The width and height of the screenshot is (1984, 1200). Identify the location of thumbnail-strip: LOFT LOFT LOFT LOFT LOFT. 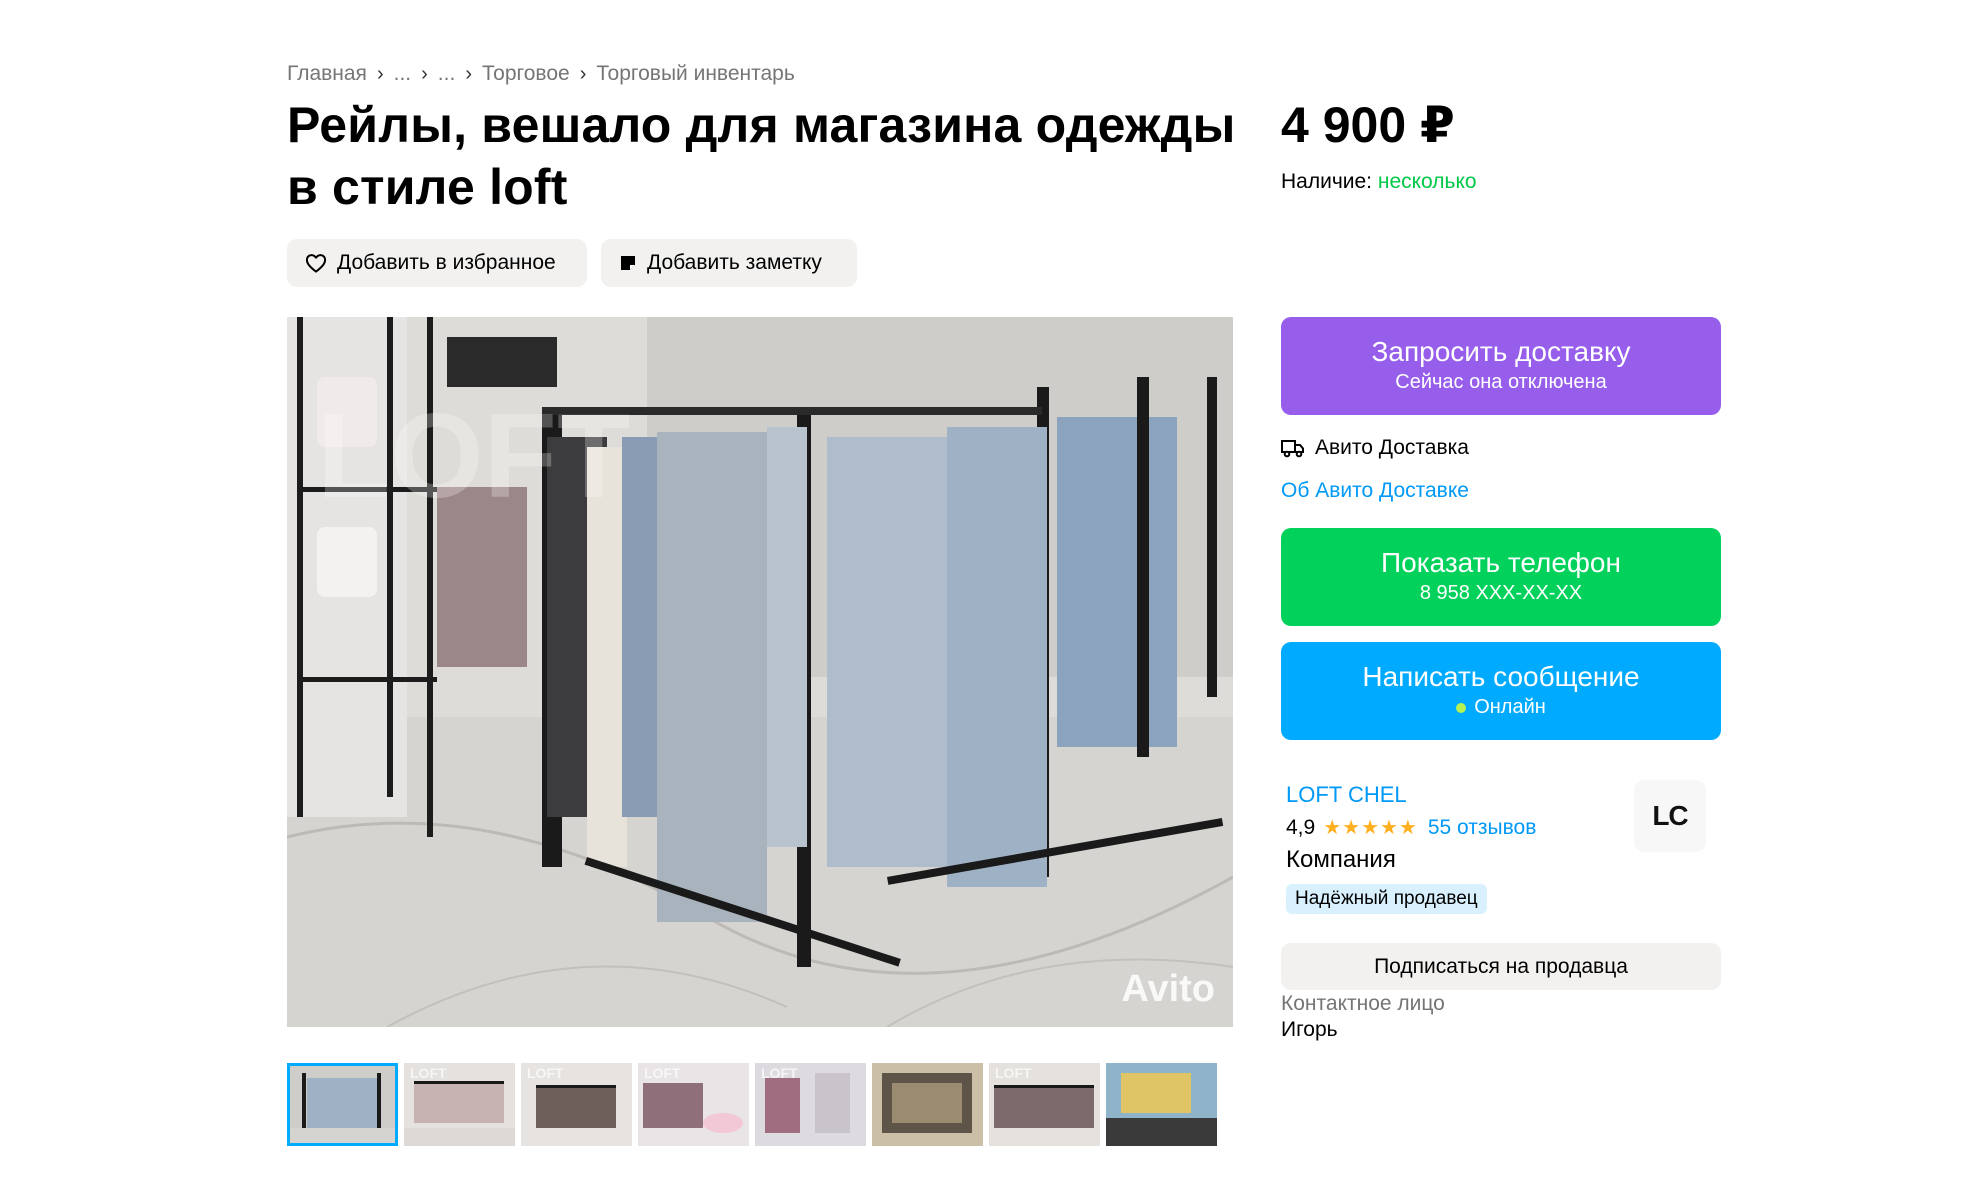
(752, 1104).